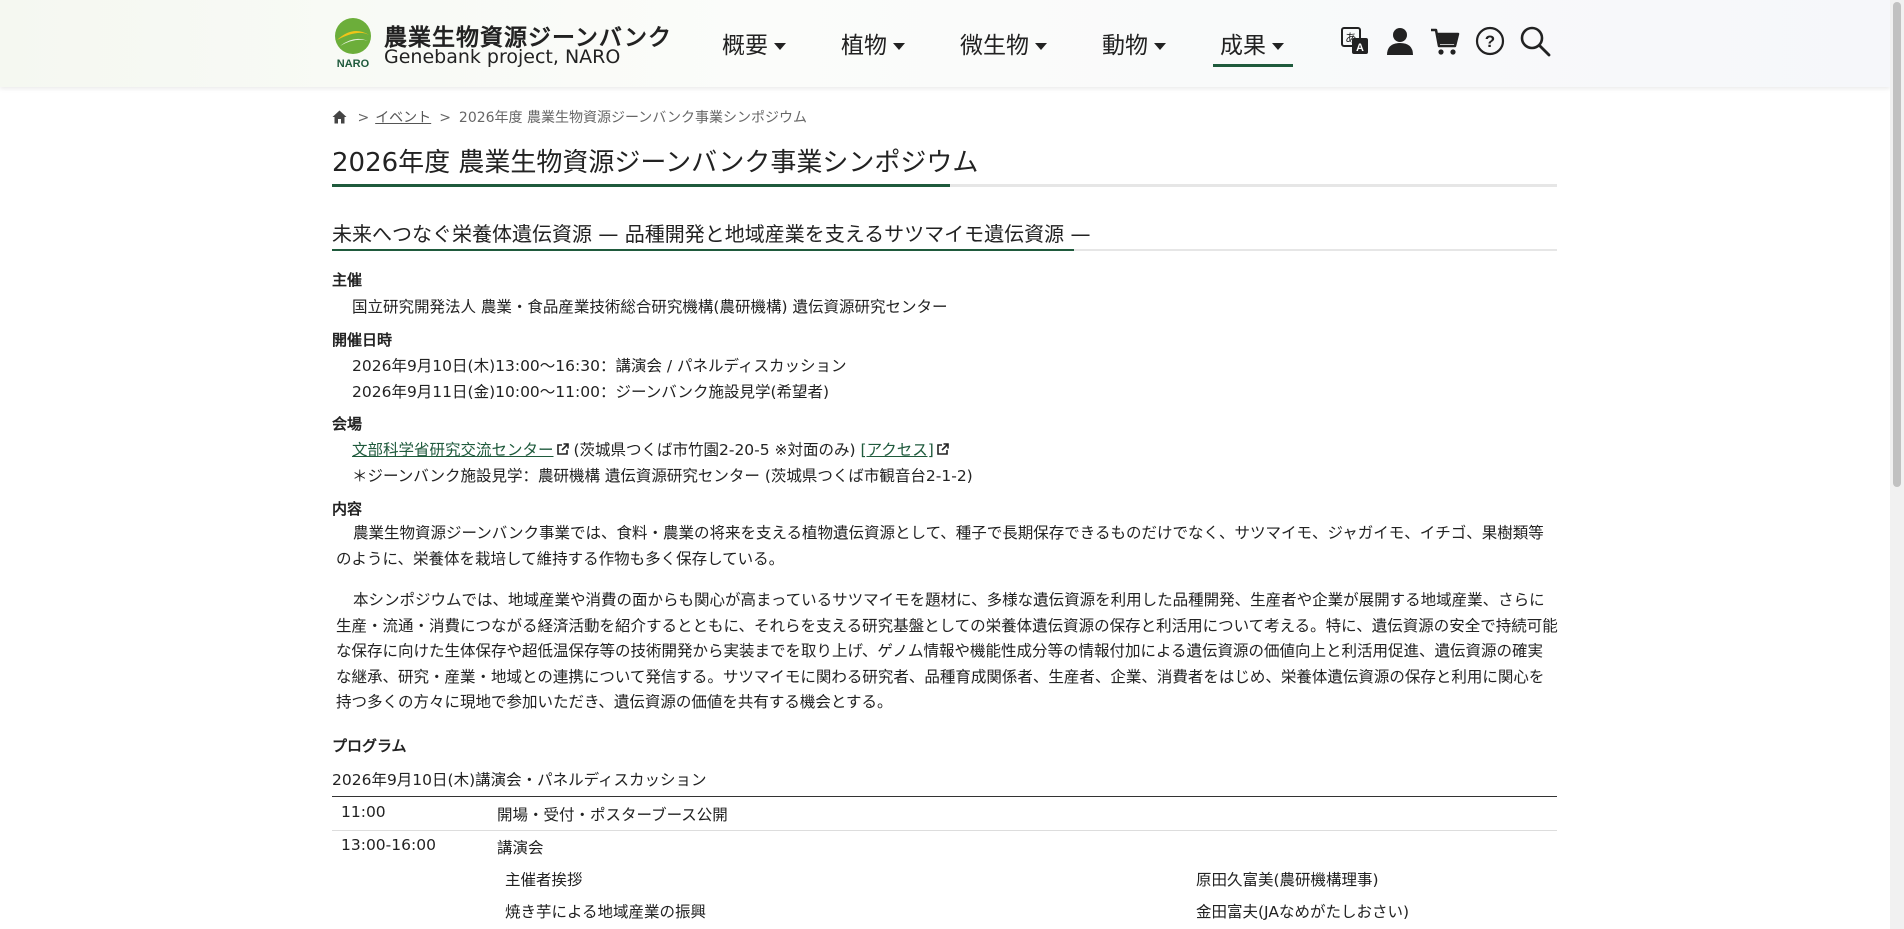 This screenshot has height=929, width=1904. I want to click on naro-logo: NARO, so click(353, 43).